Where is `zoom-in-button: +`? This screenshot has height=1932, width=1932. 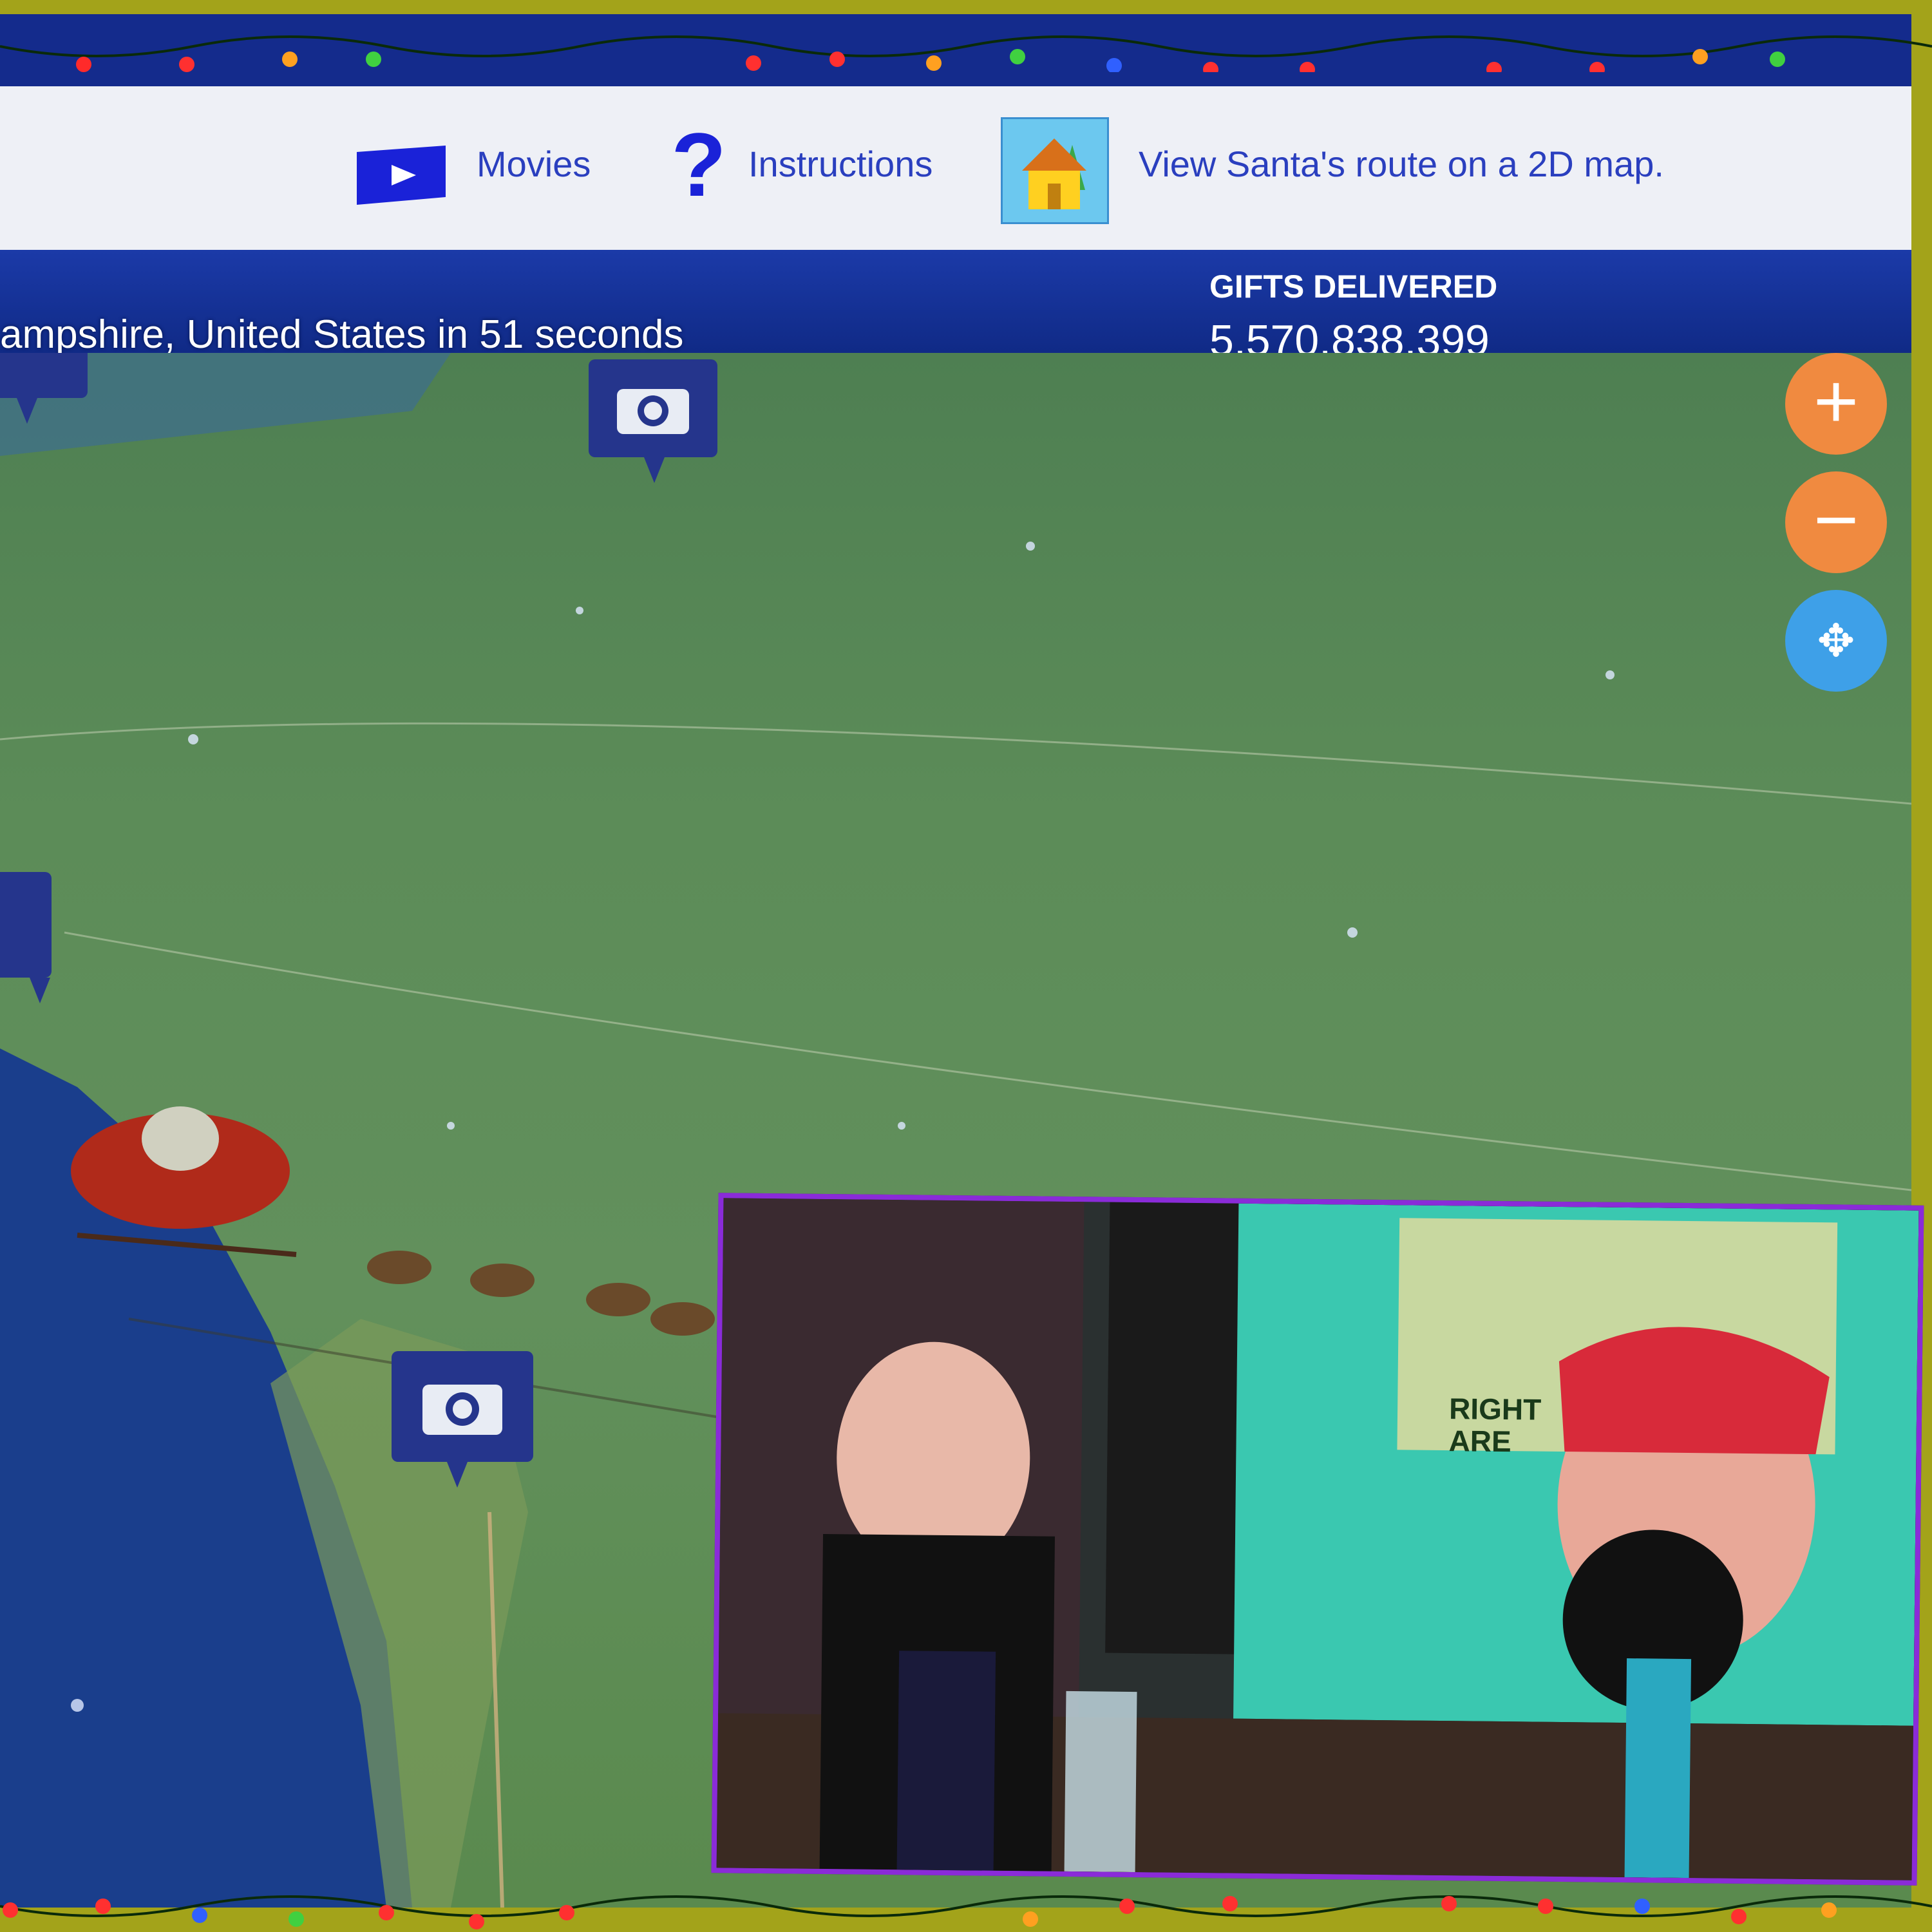
zoom-in-button: + is located at coordinates (1836, 404).